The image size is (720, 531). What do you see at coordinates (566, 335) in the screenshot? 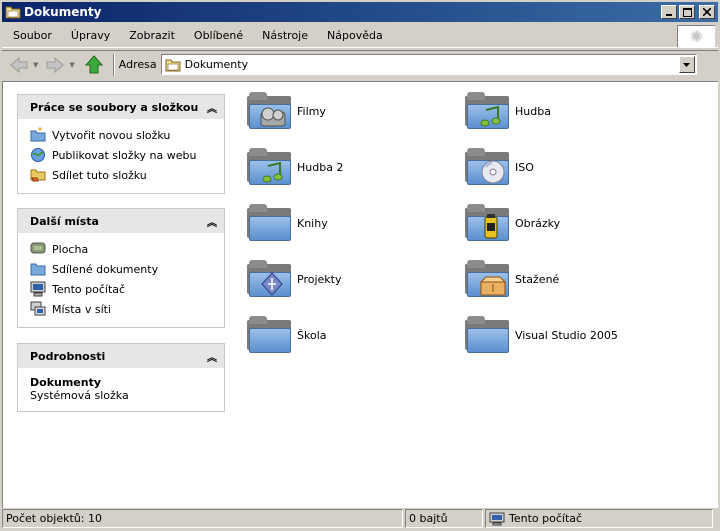
I see `folder-name: Visual Studio 2005` at bounding box center [566, 335].